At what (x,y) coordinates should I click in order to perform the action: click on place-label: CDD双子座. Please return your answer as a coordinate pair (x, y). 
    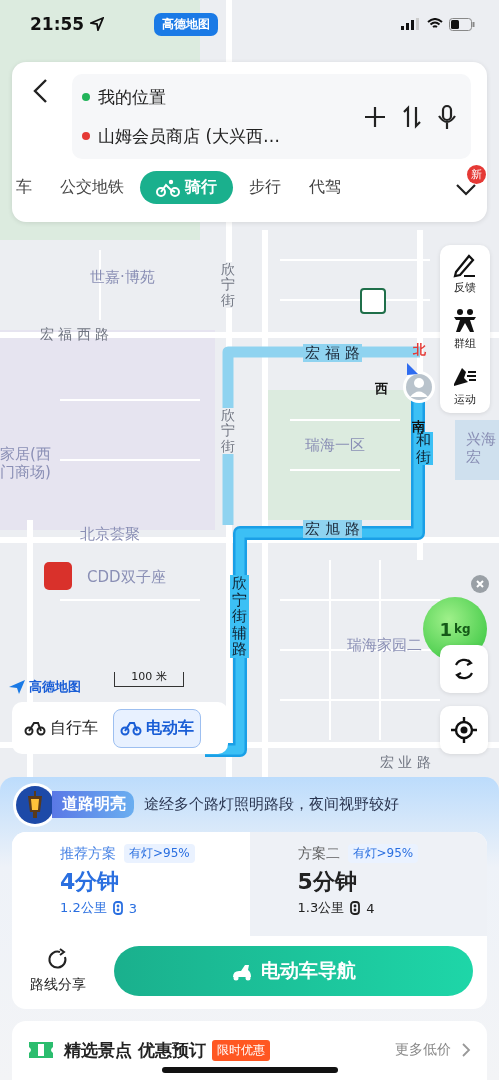
    Looking at the image, I should click on (126, 577).